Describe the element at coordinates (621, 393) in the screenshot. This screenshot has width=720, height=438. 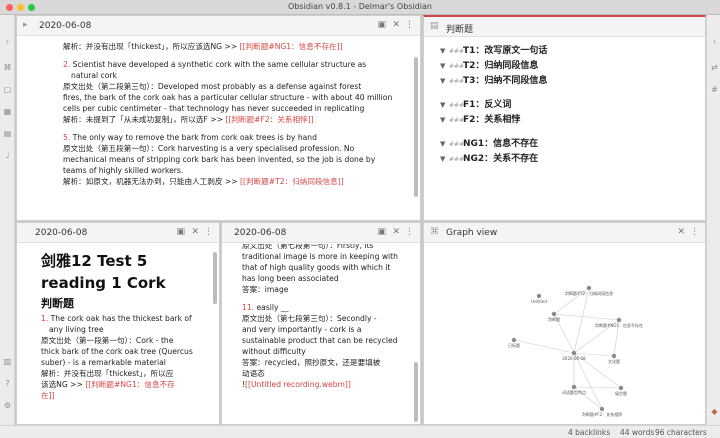
I see `graph-node-label: 填空题` at that location.